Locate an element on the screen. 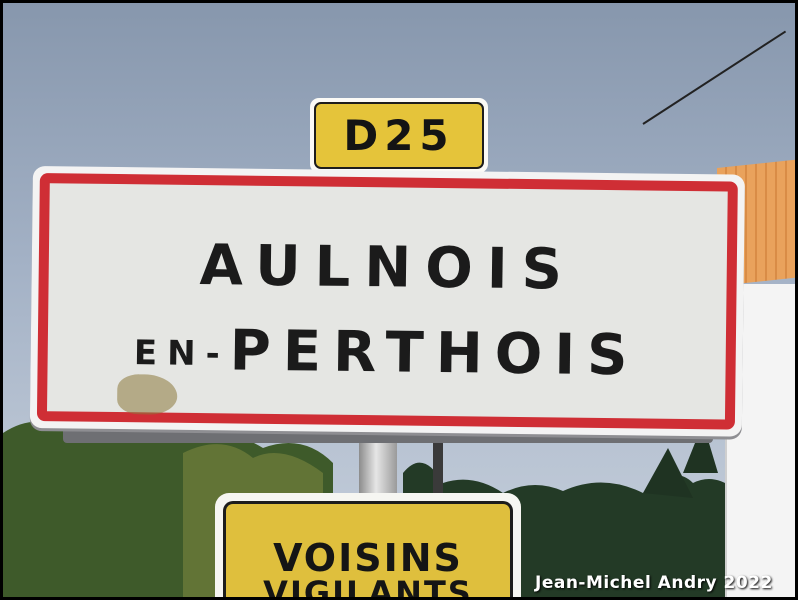  town-name-line1: AULNOIS is located at coordinates (388, 268).